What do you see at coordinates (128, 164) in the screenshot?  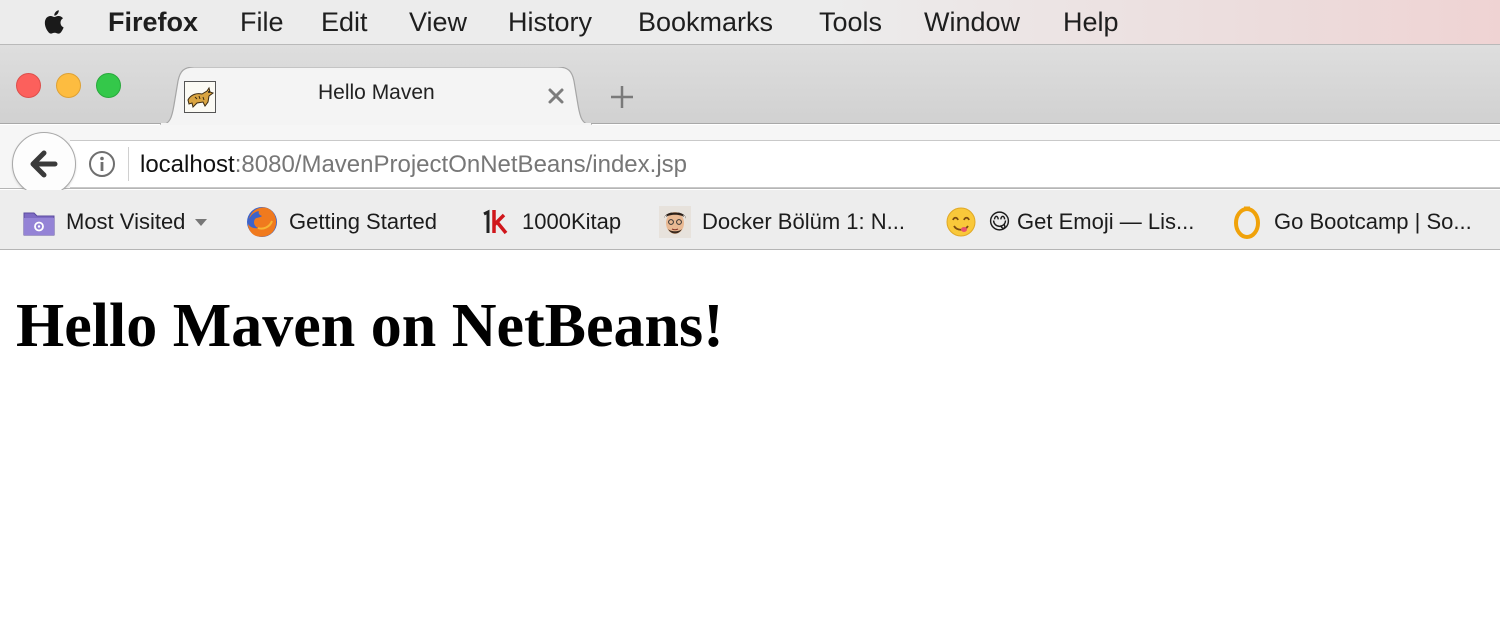 I see `url-separator` at bounding box center [128, 164].